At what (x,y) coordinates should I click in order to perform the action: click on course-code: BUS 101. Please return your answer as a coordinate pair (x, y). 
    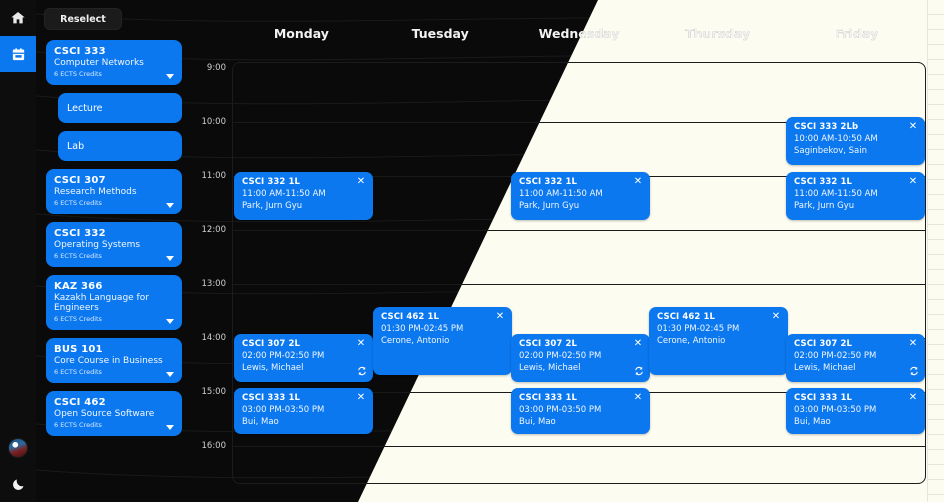
    Looking at the image, I should click on (78, 349).